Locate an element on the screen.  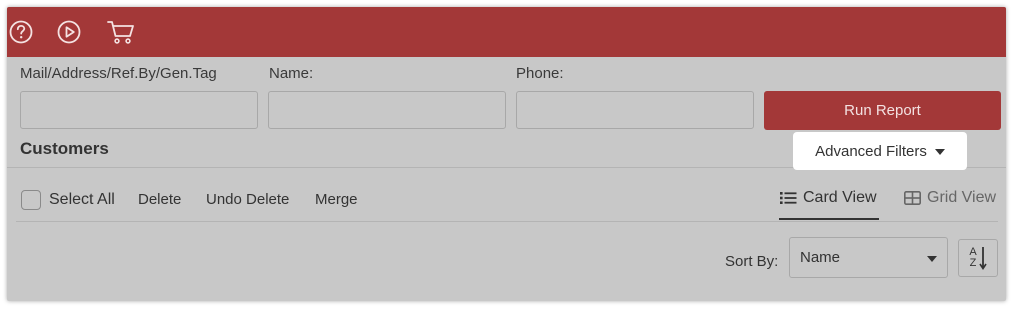
arrow-down-icon is located at coordinates (983, 258).